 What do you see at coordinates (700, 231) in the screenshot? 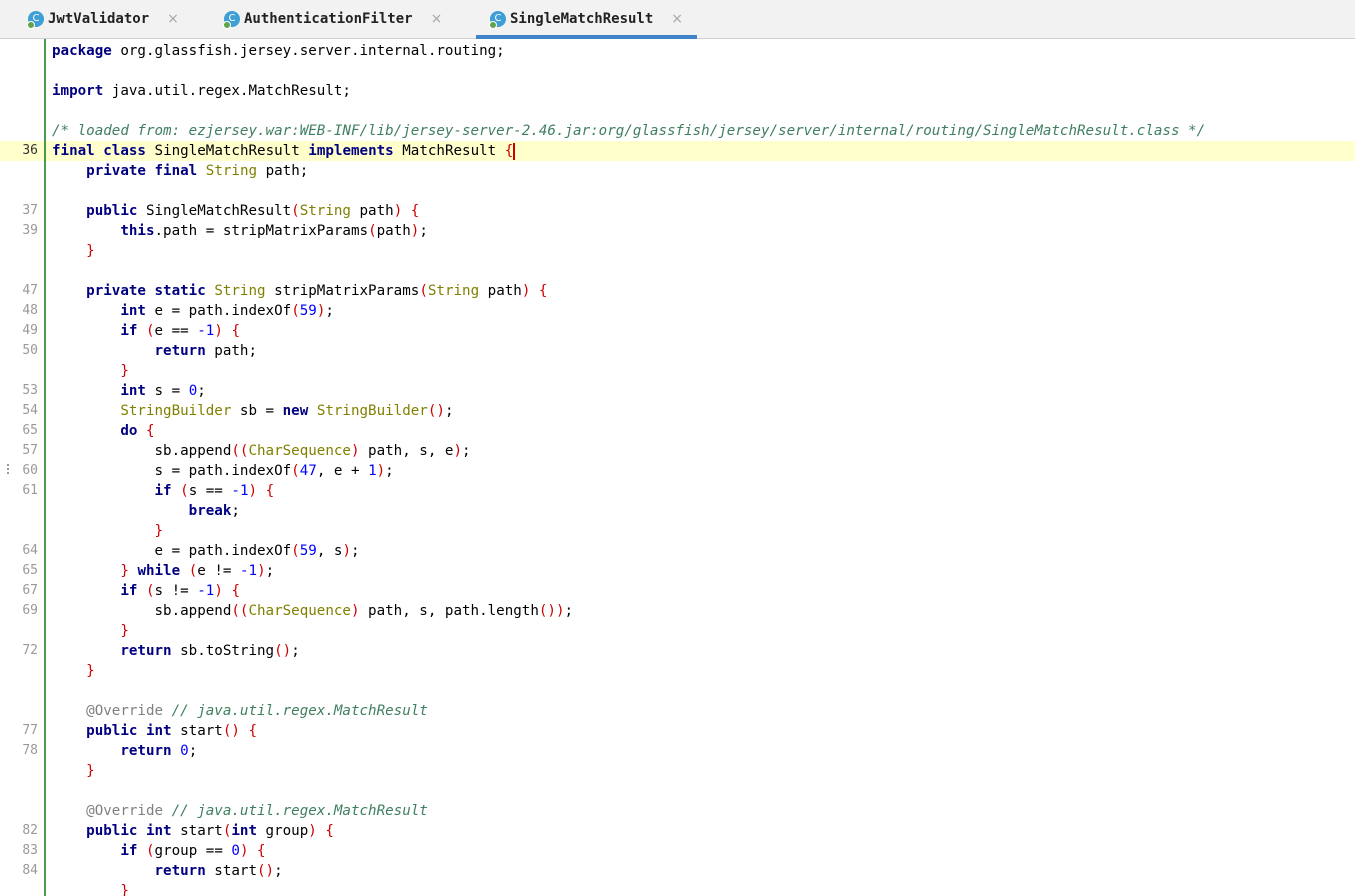
I see `code-line: this.path = stripMatrixParams(path);` at bounding box center [700, 231].